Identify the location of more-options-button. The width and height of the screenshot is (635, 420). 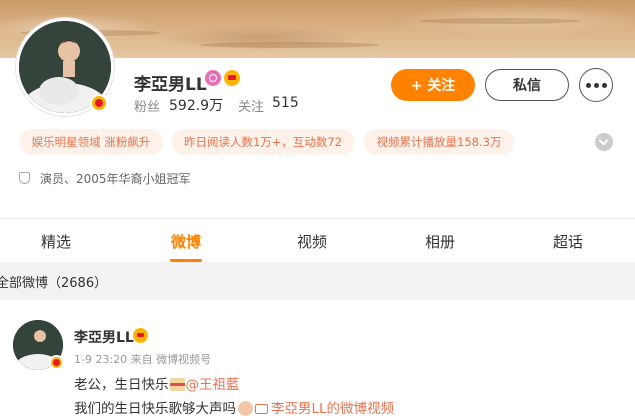
(596, 85).